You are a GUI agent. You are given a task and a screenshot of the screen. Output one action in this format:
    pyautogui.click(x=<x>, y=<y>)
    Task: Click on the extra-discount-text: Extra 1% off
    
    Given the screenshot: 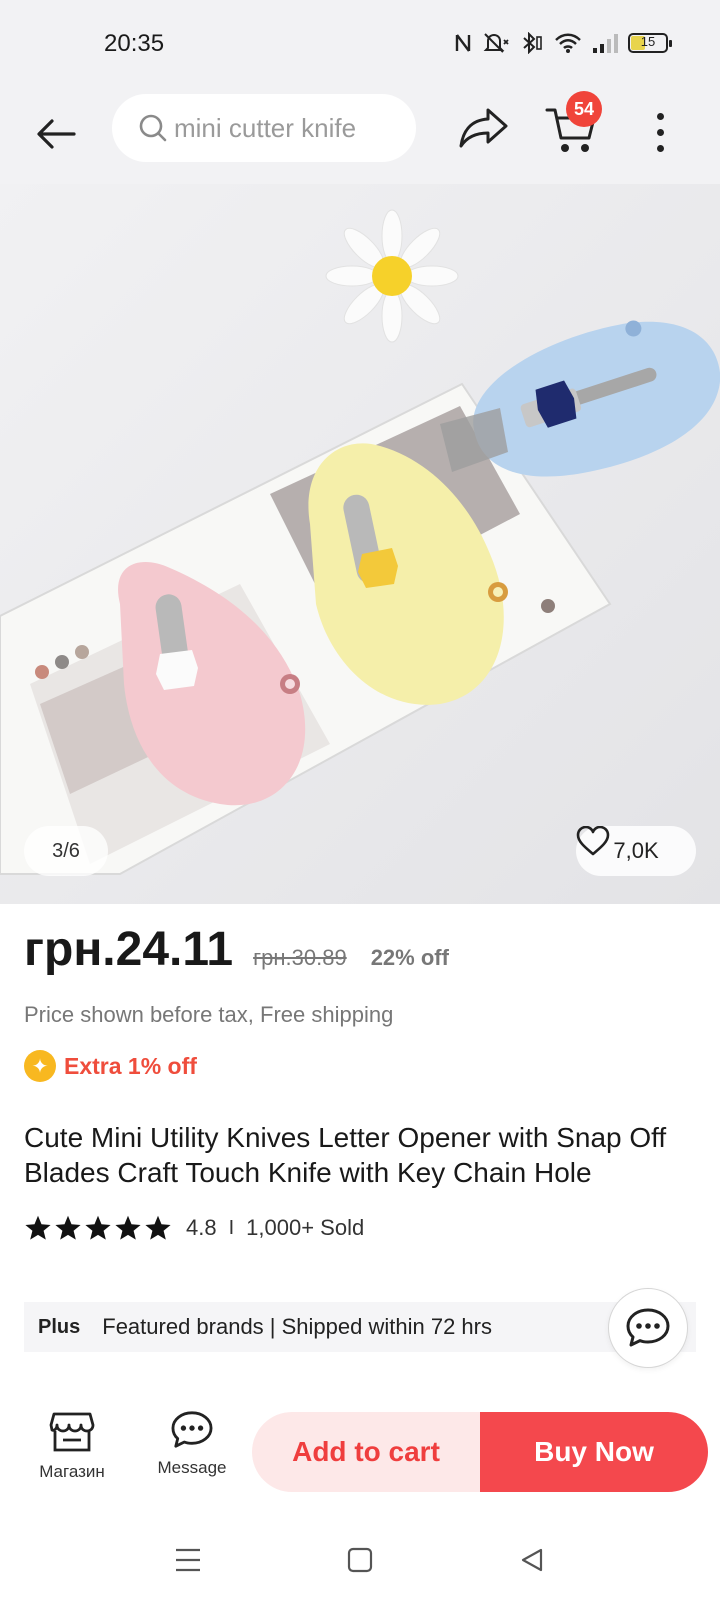 What is the action you would take?
    pyautogui.click(x=130, y=1065)
    